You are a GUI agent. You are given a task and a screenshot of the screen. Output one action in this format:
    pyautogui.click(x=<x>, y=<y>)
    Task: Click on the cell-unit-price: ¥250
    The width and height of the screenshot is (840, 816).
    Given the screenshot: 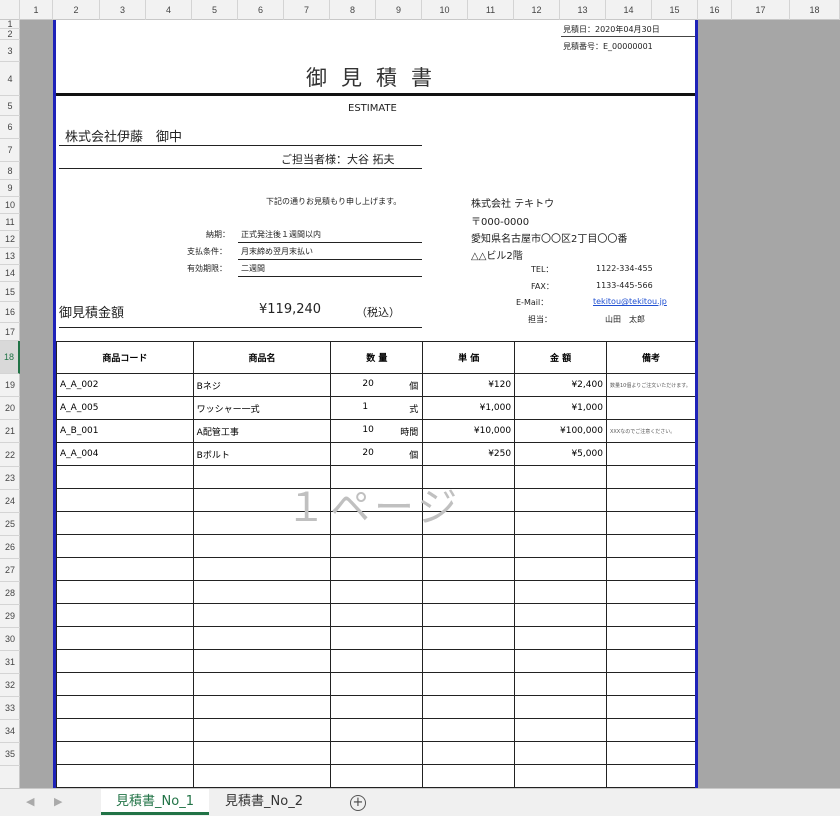 What is the action you would take?
    pyautogui.click(x=469, y=454)
    